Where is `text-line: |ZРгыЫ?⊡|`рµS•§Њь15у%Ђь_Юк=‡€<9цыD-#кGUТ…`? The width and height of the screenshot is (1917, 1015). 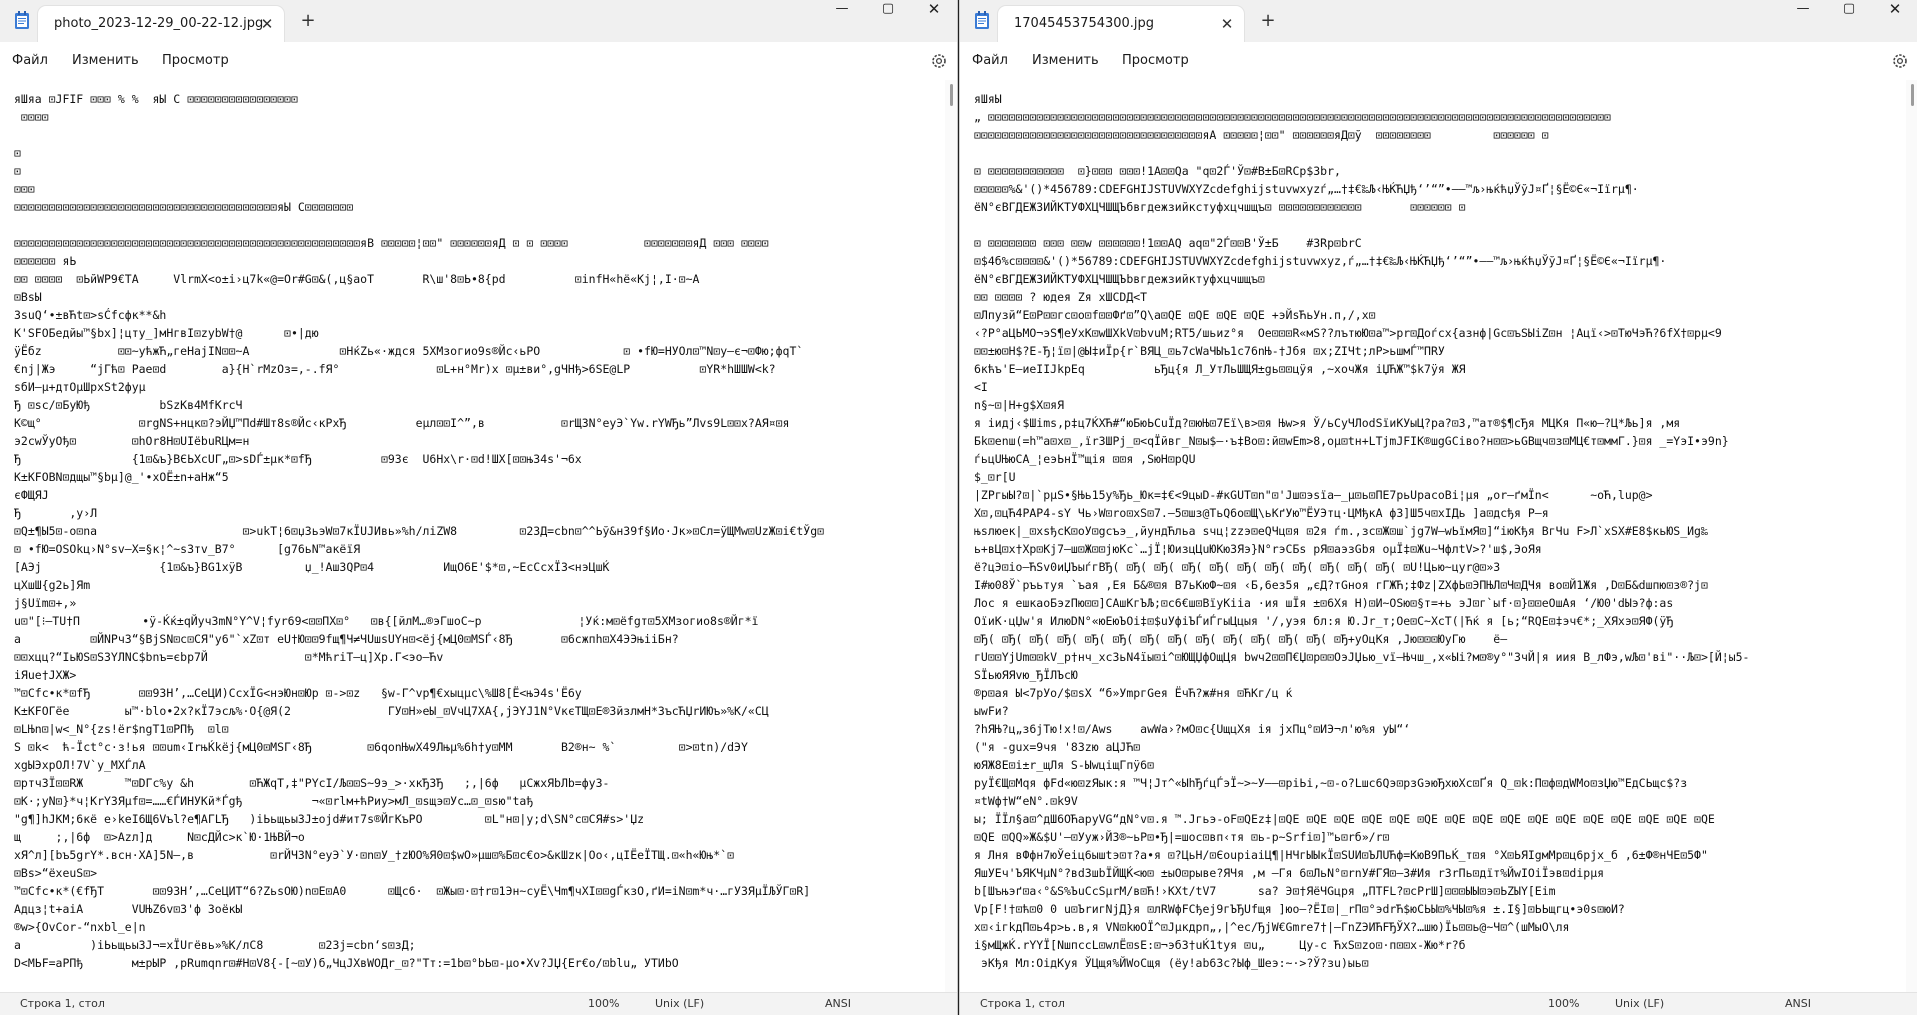
text-line: |ZРгыЫ?⊡|`рµS•§Њь15у%Ђь_Юк=‡€<9цыD-#кGUТ… is located at coordinates (1313, 495).